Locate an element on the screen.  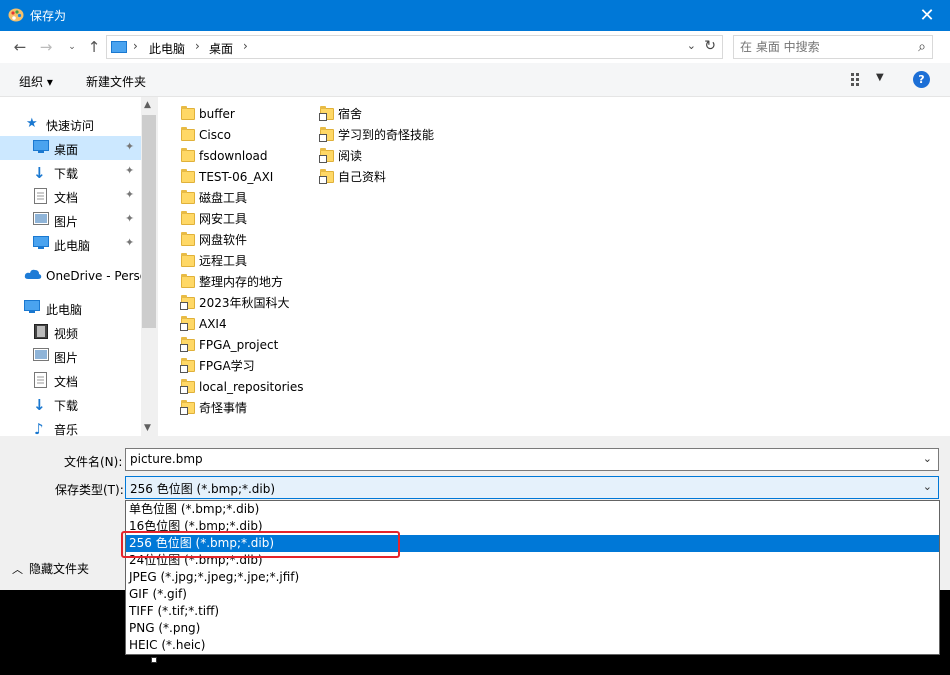
search-input is located at coordinates (822, 47).